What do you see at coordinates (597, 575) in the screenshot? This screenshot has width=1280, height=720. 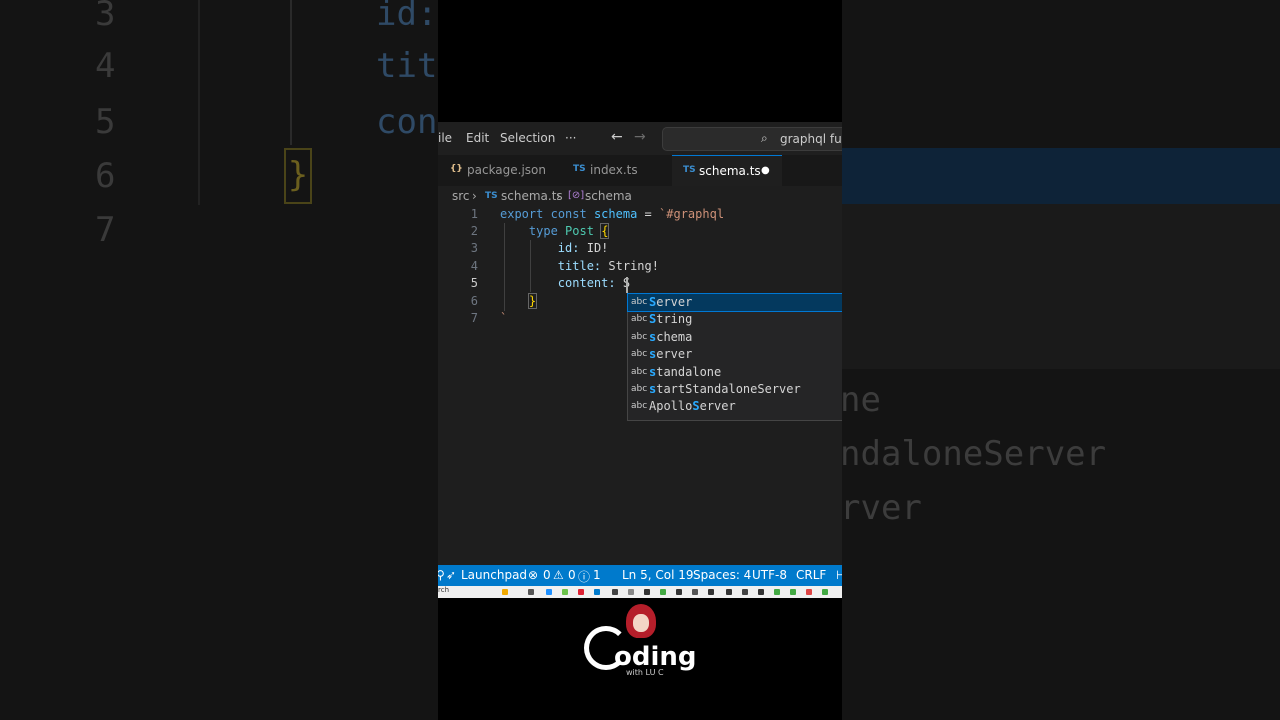 I see `info-count: 1` at bounding box center [597, 575].